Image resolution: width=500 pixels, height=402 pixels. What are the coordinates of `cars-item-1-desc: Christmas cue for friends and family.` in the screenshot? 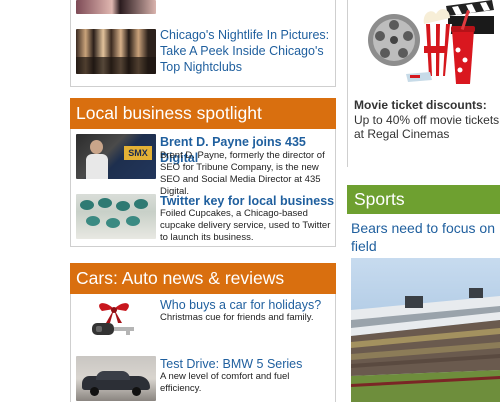 It's located at (237, 317).